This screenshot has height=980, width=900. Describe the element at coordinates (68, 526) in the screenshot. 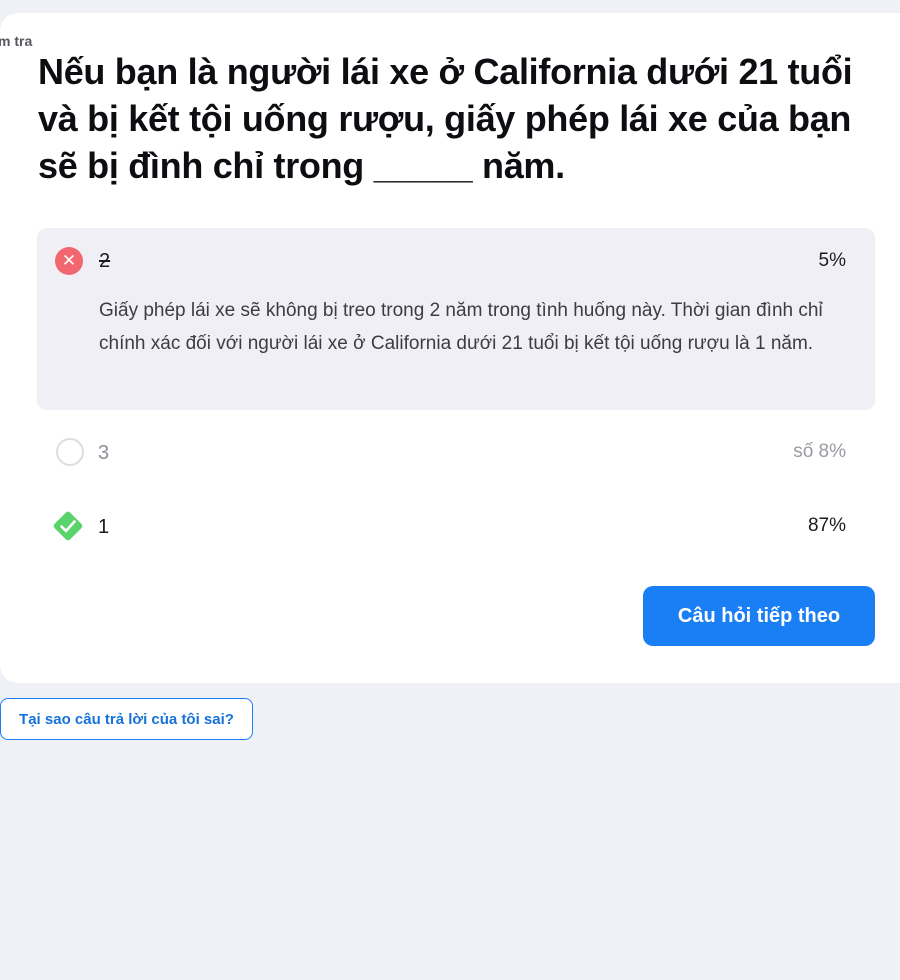

I see `check-diamond-icon` at that location.